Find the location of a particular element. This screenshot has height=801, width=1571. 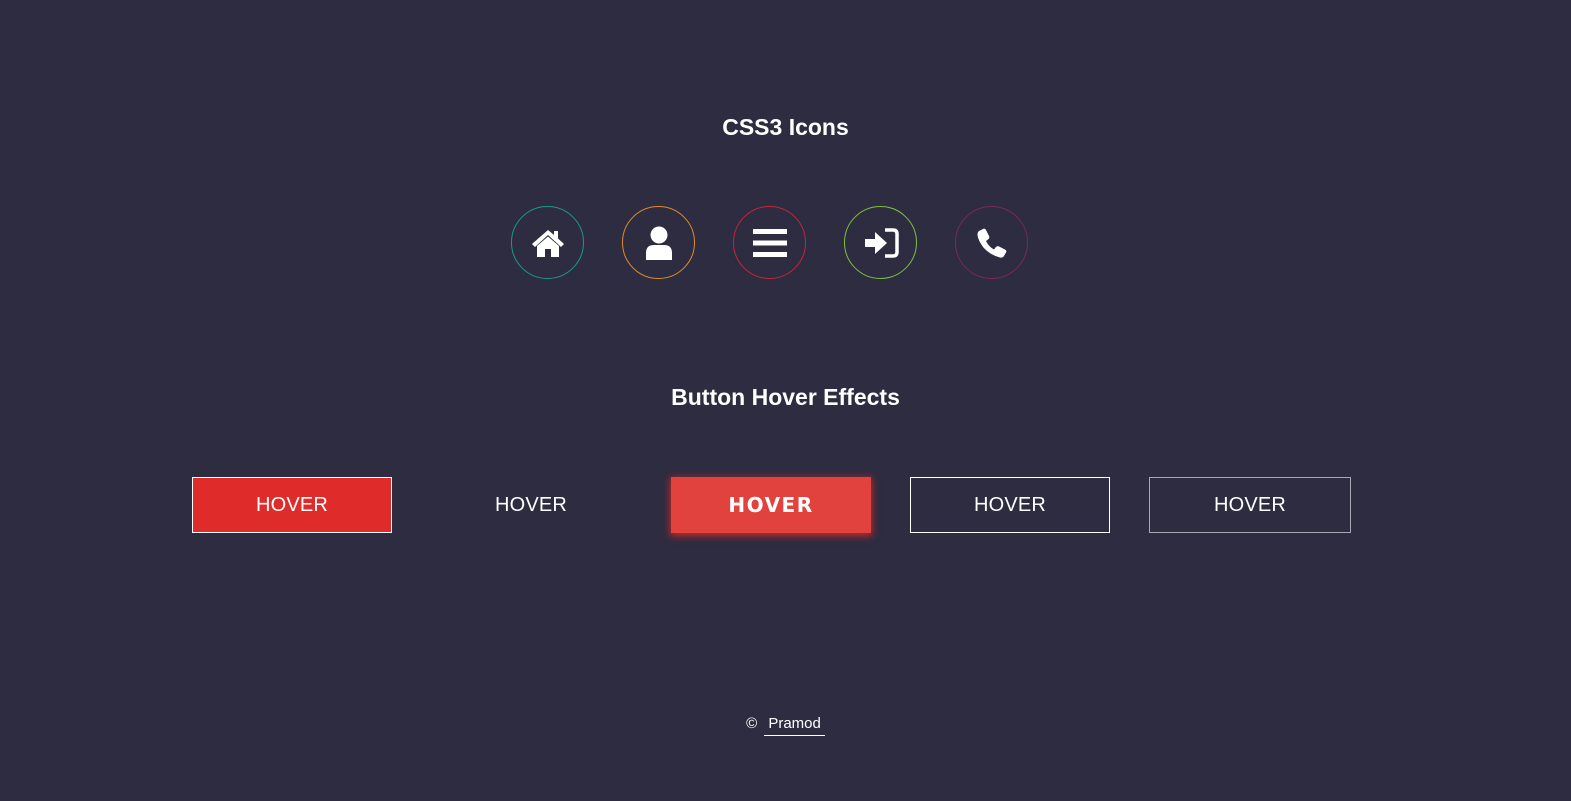

hover-button-4: HOVER is located at coordinates (1010, 505).